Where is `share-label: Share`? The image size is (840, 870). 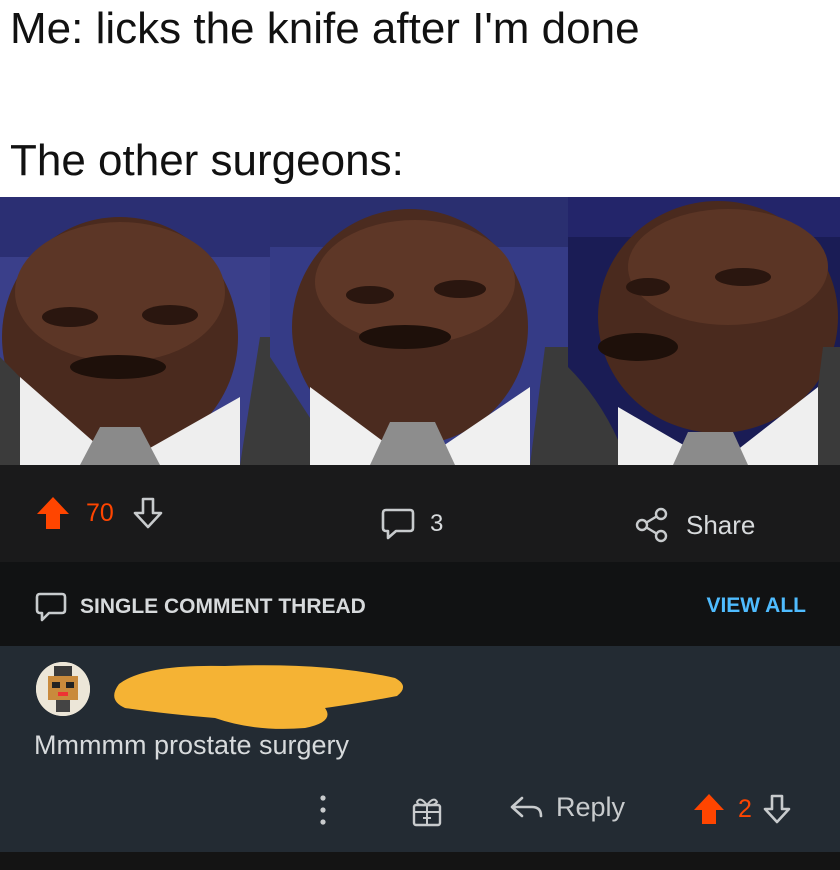
share-label: Share is located at coordinates (721, 524).